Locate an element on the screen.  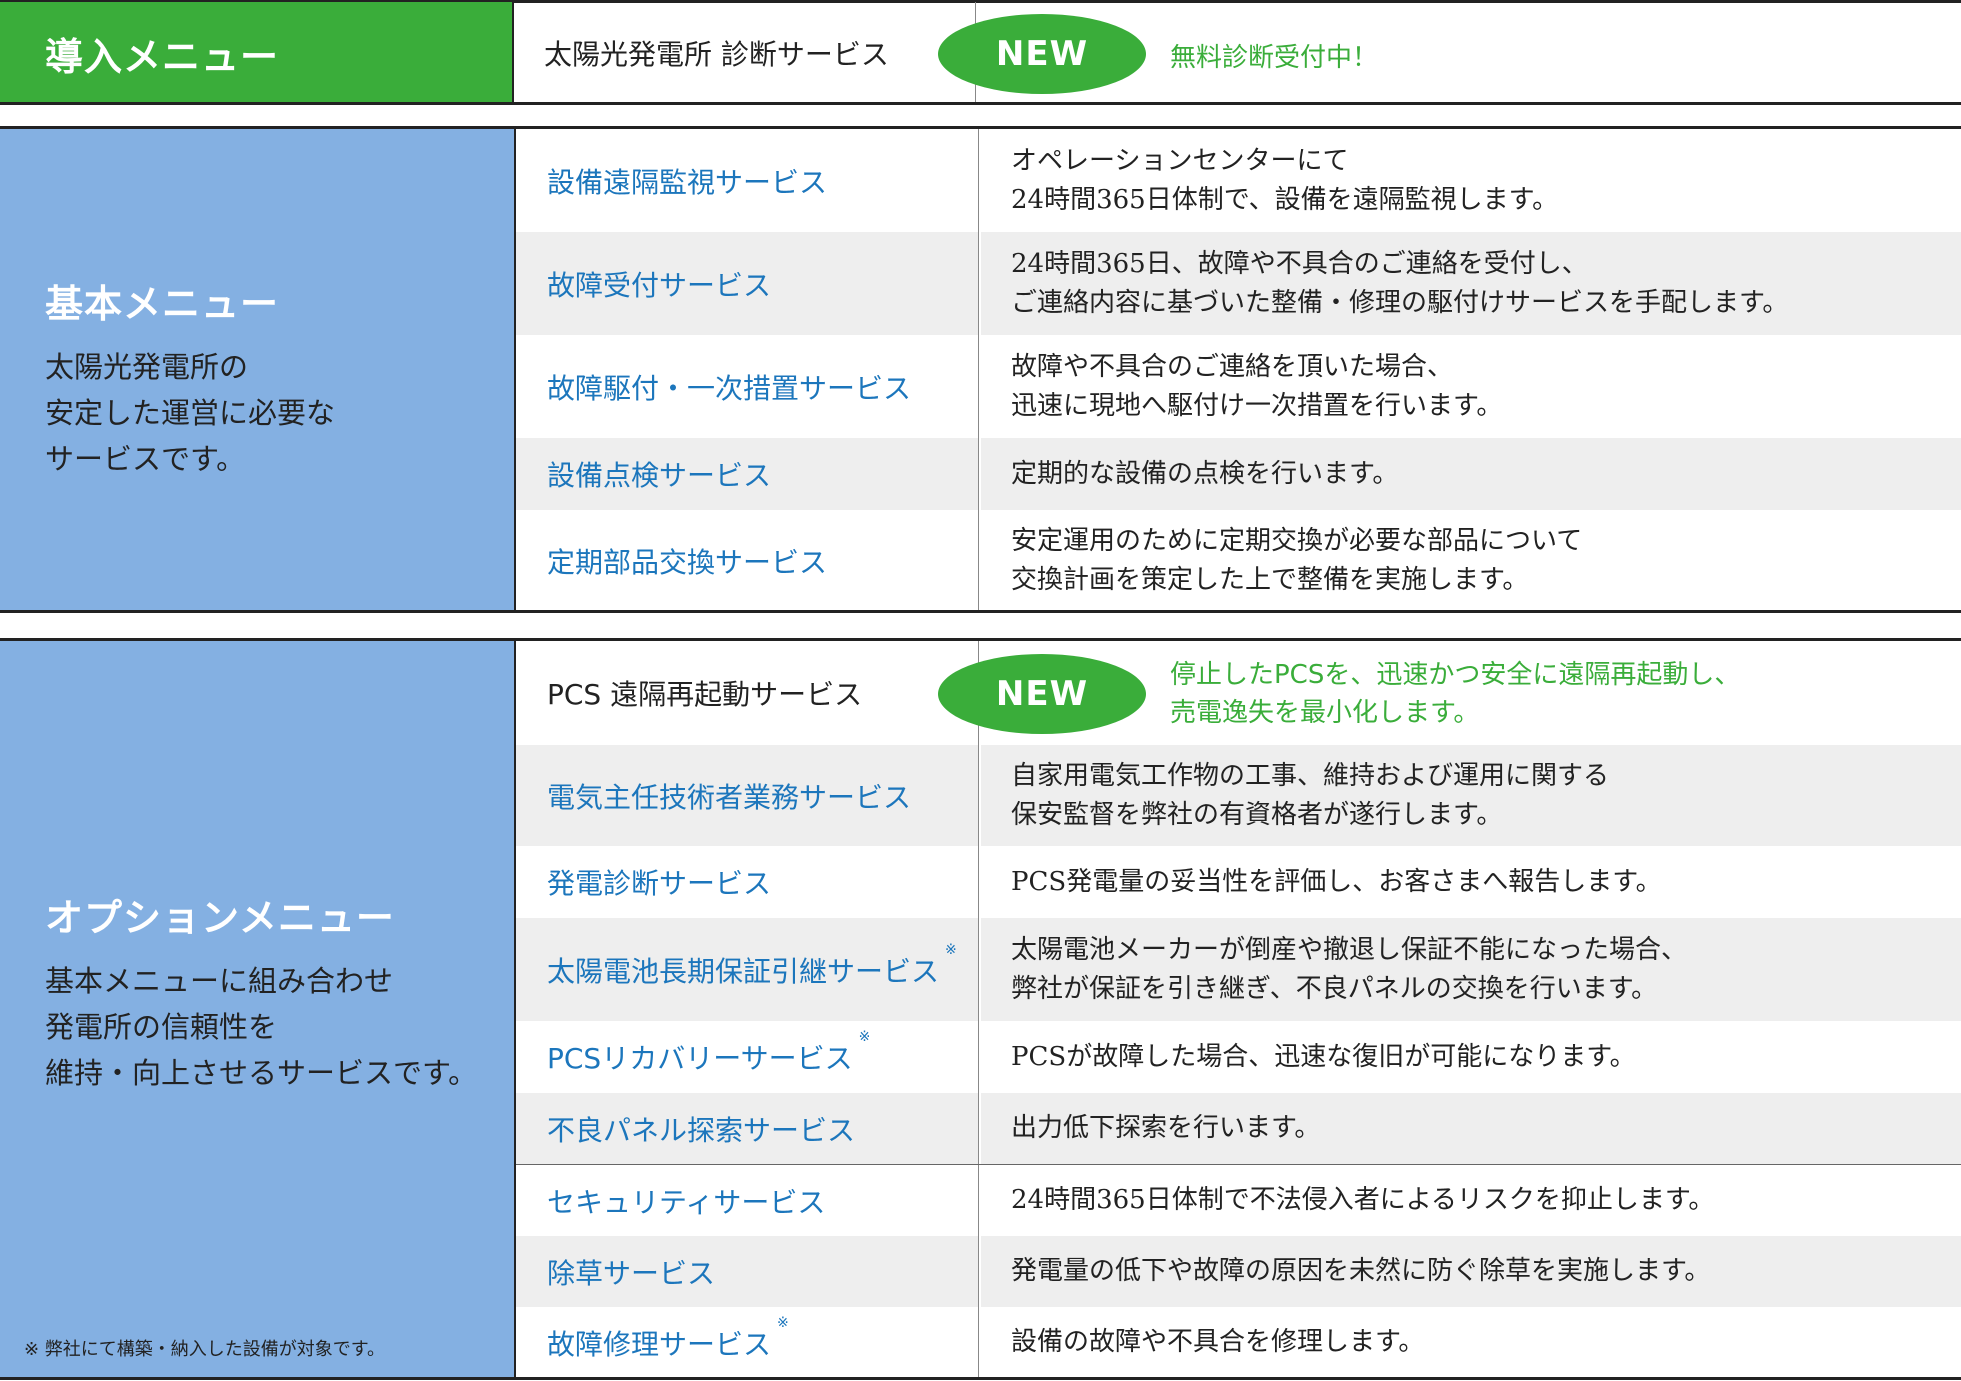
service-name: 電気主任技術者業務サービス is located at coordinates (729, 796).